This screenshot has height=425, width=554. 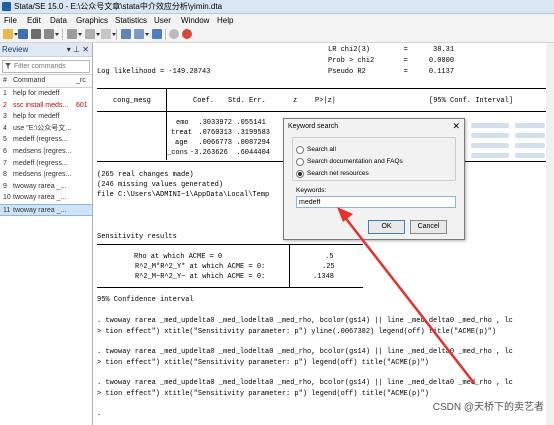 I want to click on row-number: 11, so click(x=7, y=210).